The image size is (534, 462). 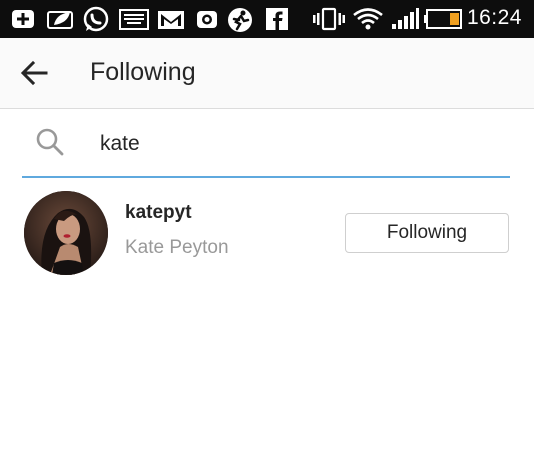 What do you see at coordinates (134, 19) in the screenshot?
I see `keyboard-icon` at bounding box center [134, 19].